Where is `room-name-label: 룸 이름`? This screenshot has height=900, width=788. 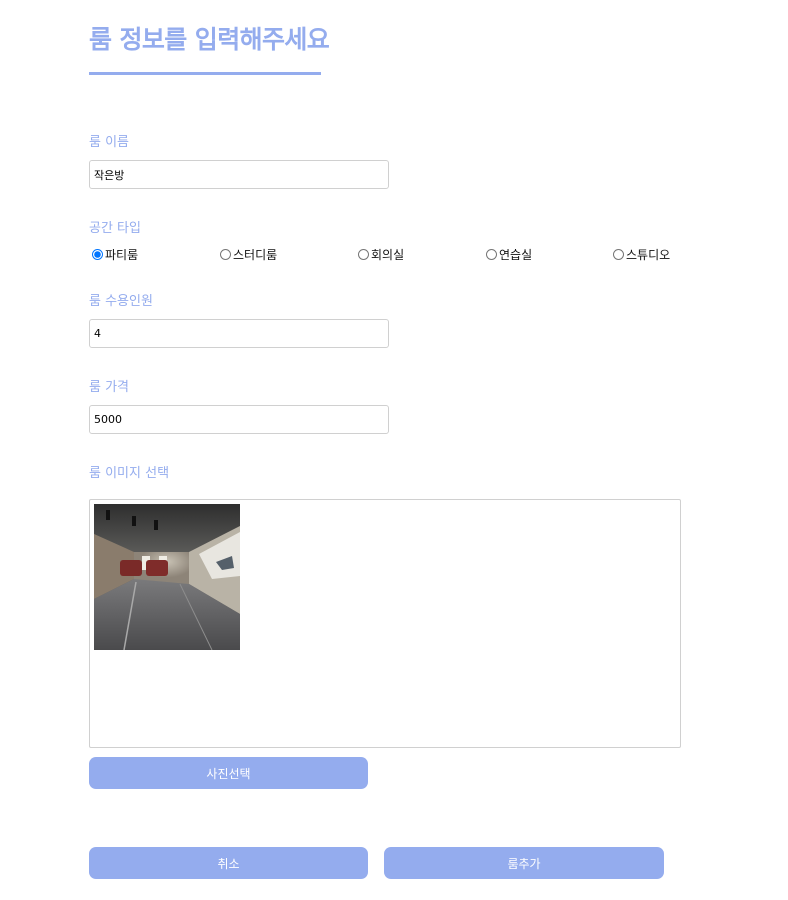
room-name-label: 룸 이름 is located at coordinates (109, 142).